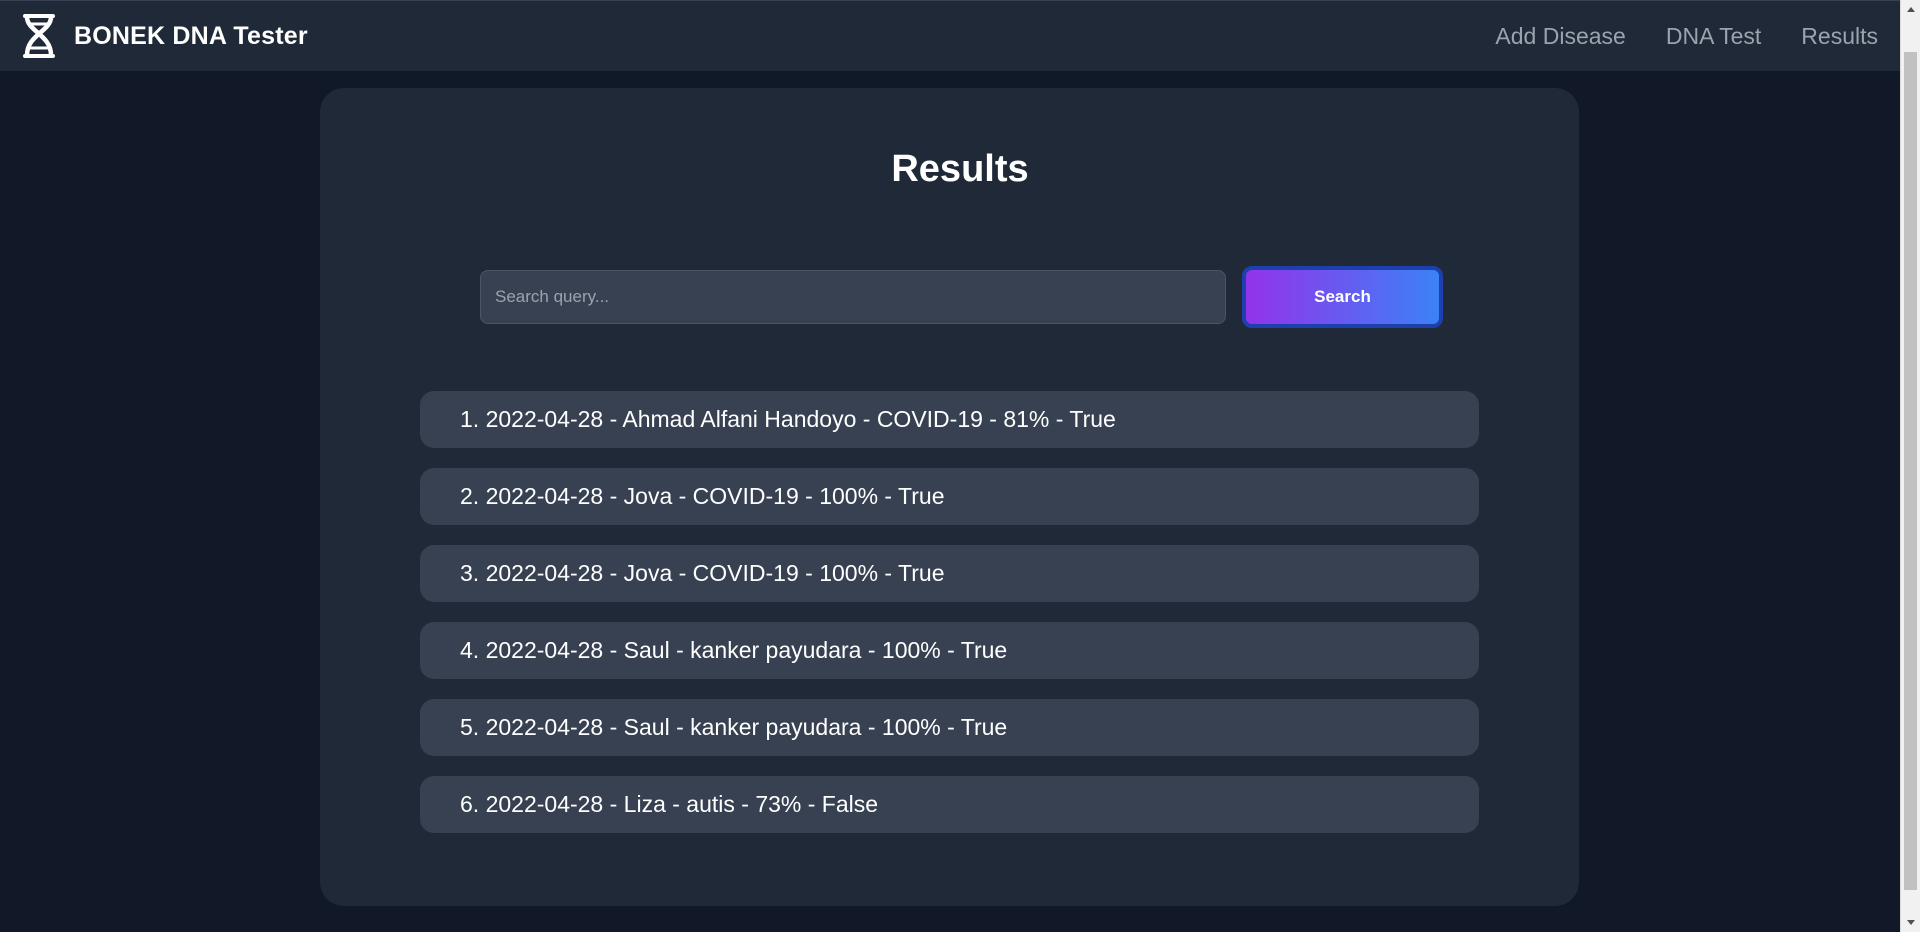 This screenshot has height=932, width=1920. I want to click on nav-links: Add Disease DNA Test Results, so click(1686, 36).